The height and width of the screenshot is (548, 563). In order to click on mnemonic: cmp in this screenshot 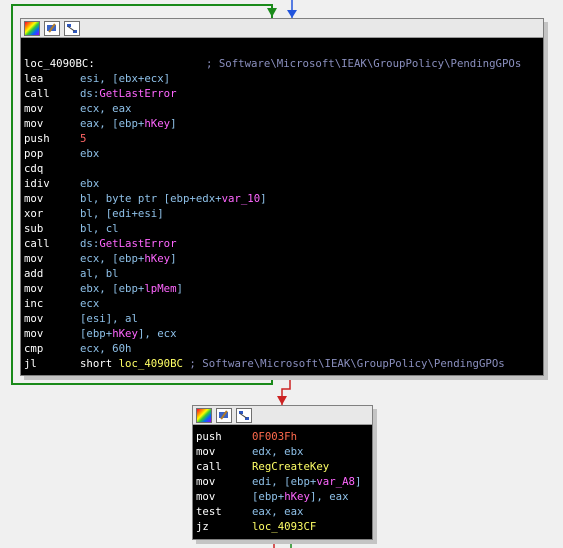, I will do `click(34, 348)`.